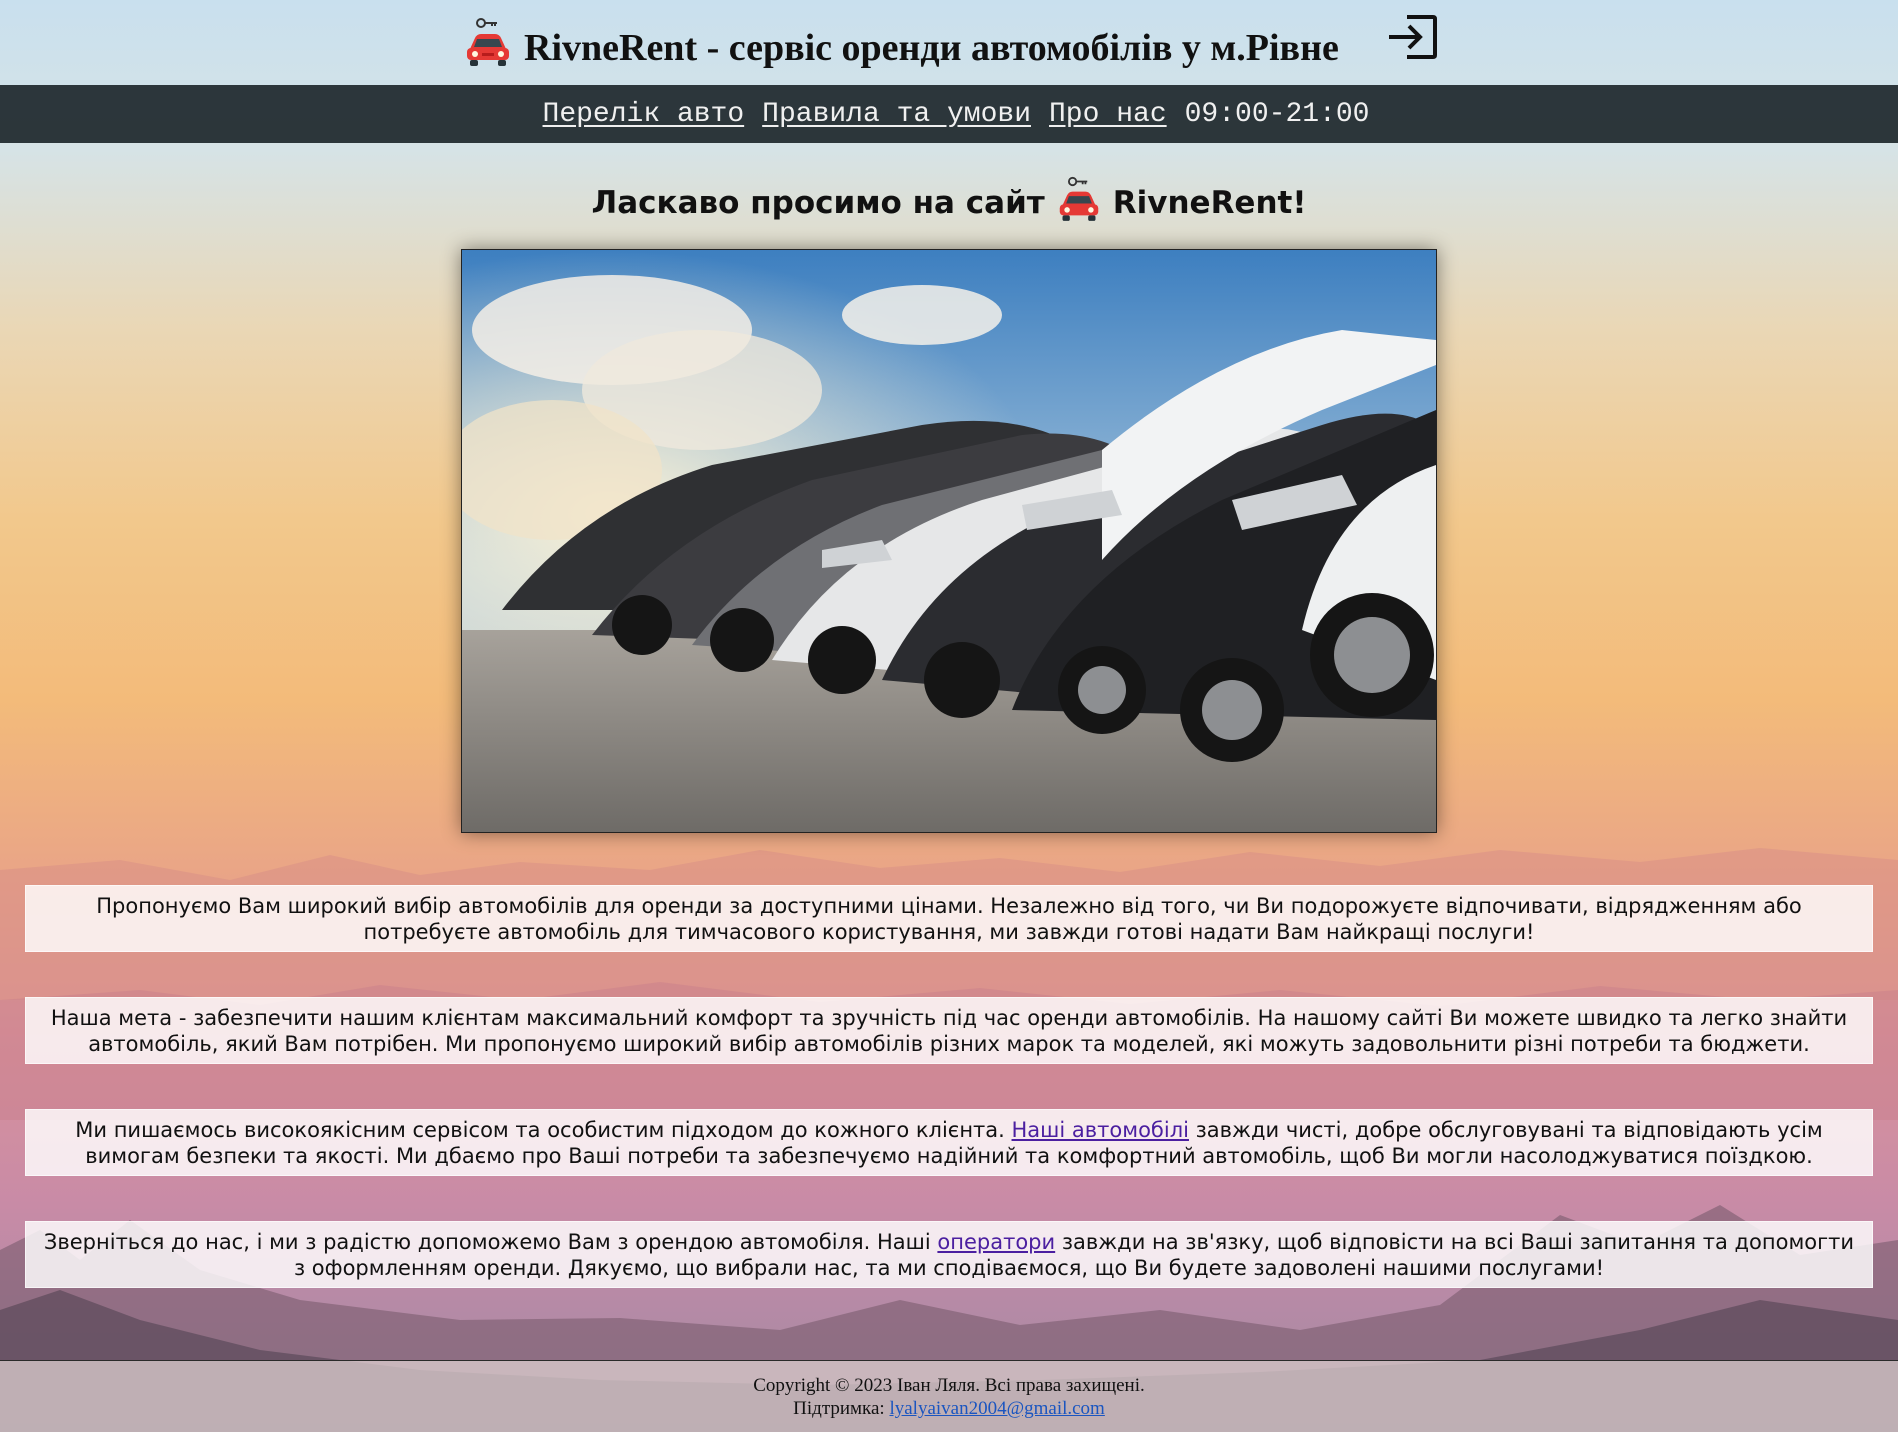  Describe the element at coordinates (818, 203) in the screenshot. I see `welcome-text: Ласкаво просимо на сайт` at that location.